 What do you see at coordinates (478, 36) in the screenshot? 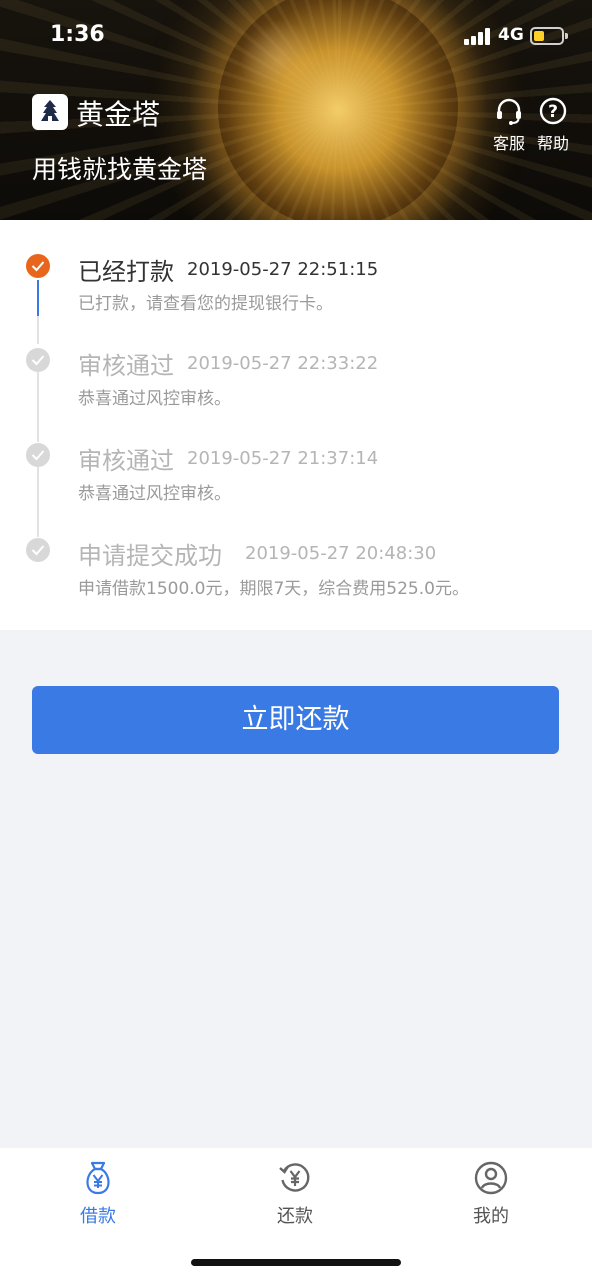
I see `signal-icon` at bounding box center [478, 36].